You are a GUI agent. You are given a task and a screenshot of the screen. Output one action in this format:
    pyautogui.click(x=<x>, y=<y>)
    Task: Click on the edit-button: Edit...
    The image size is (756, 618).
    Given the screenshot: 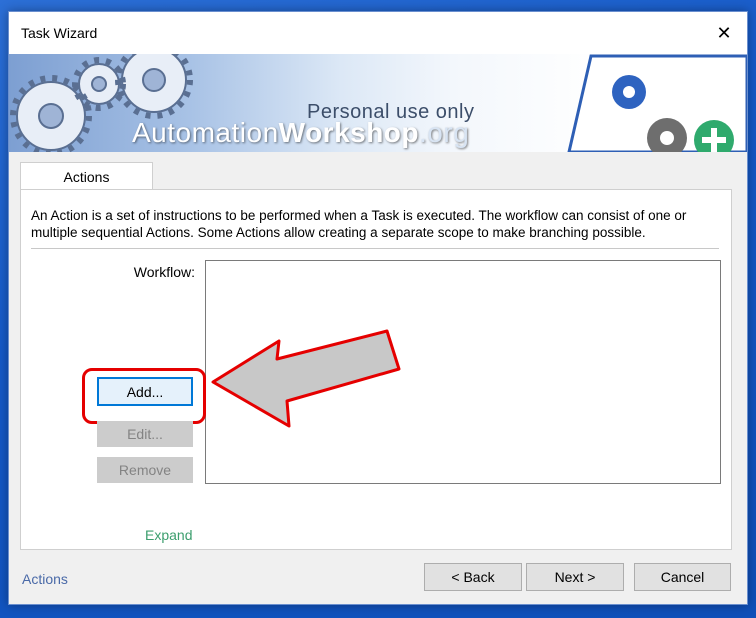 What is the action you would take?
    pyautogui.click(x=145, y=434)
    